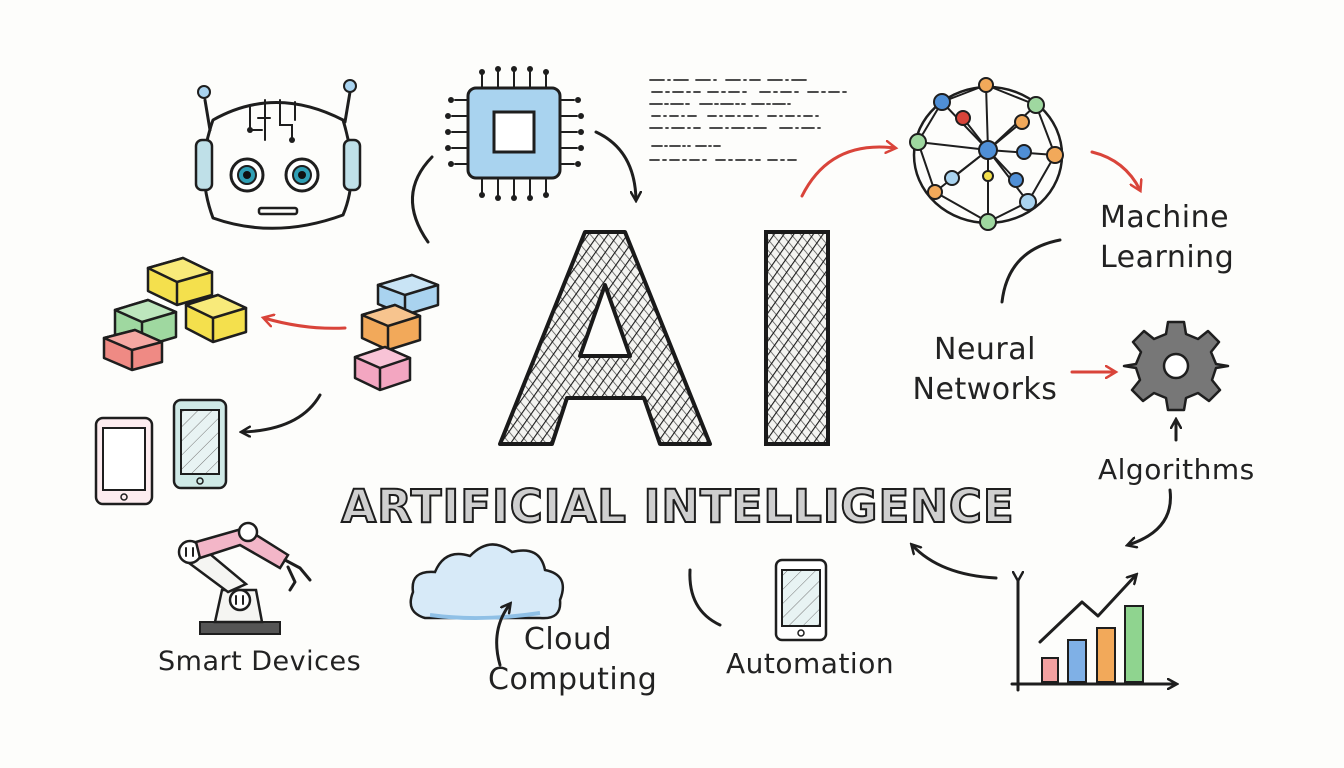  Describe the element at coordinates (573, 659) in the screenshot. I see `label-cloud-computing: Cloud Computing` at that location.